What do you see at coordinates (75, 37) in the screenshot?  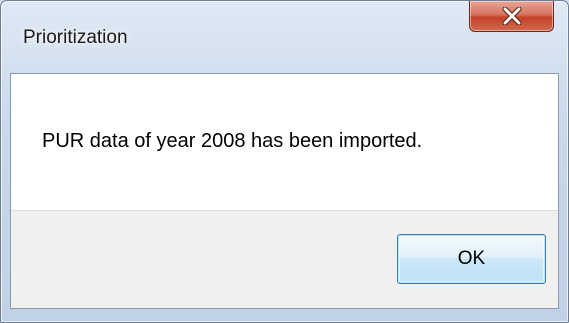 I see `window-title: Prioritization` at bounding box center [75, 37].